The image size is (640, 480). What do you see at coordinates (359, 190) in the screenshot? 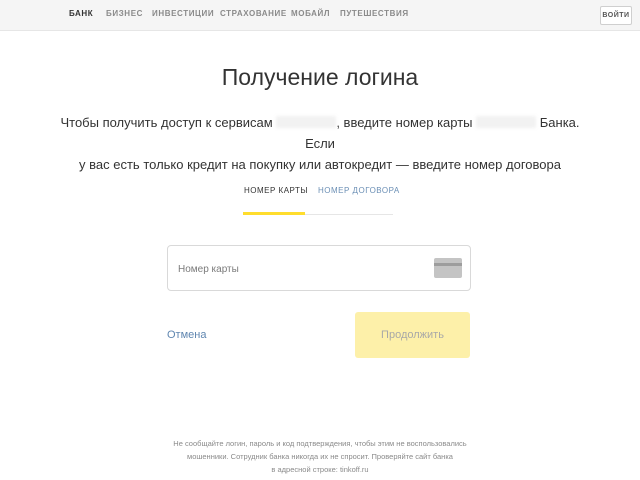
I see `tab-contract-number: НОМЕР ДОГОВОРА` at bounding box center [359, 190].